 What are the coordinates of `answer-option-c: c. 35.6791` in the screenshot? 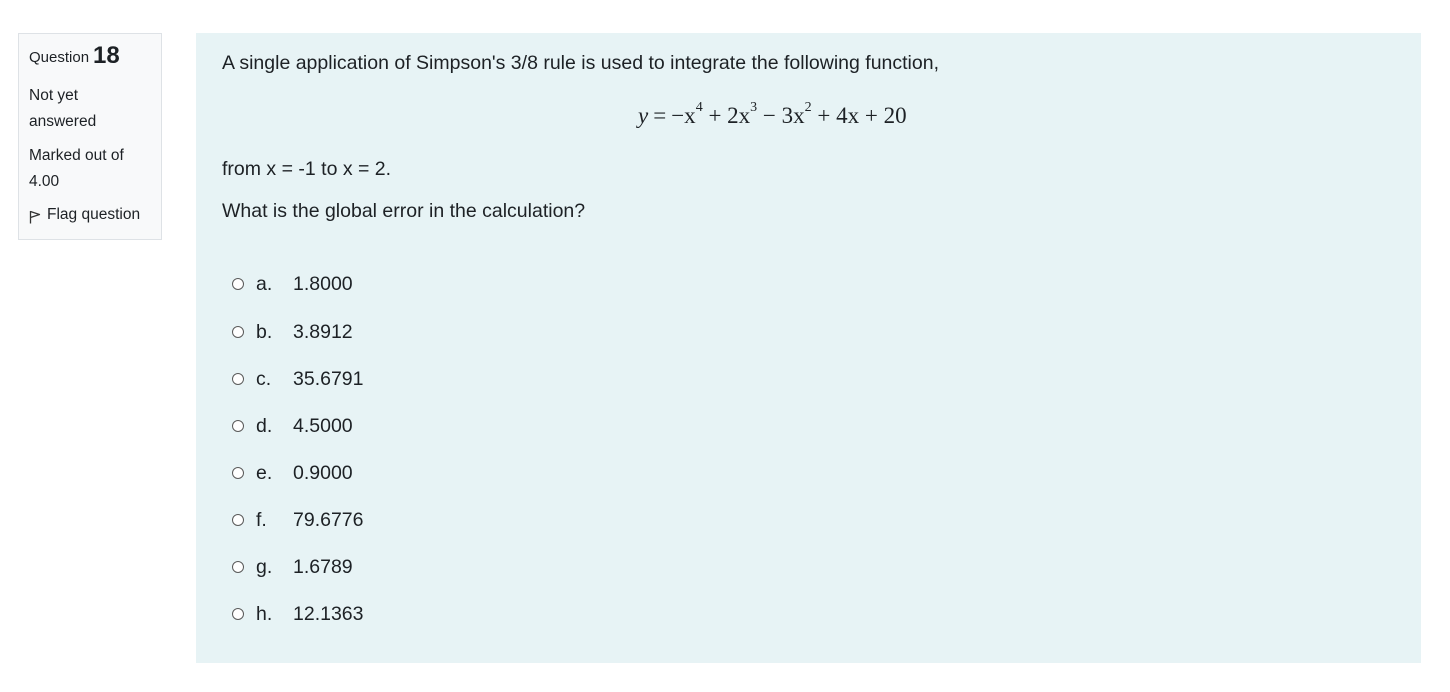 It's located at (298, 379).